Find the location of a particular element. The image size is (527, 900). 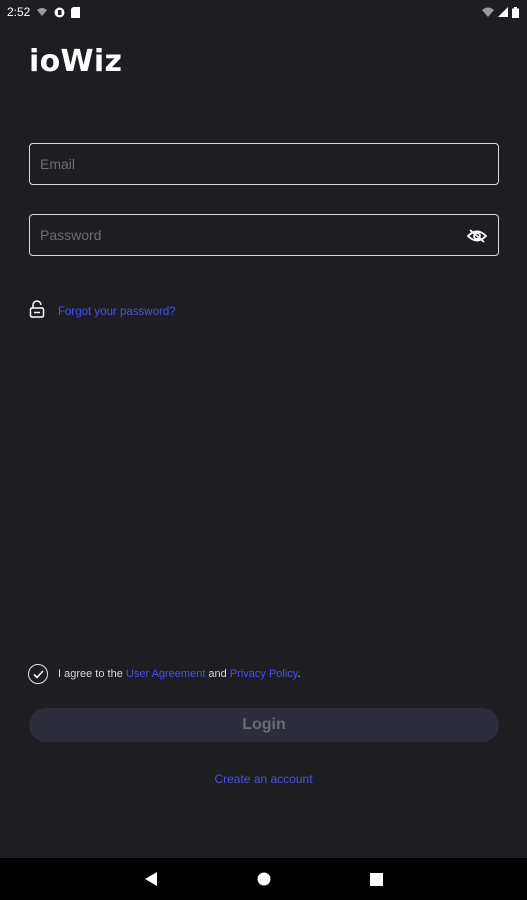

recents-icon is located at coordinates (376, 879).